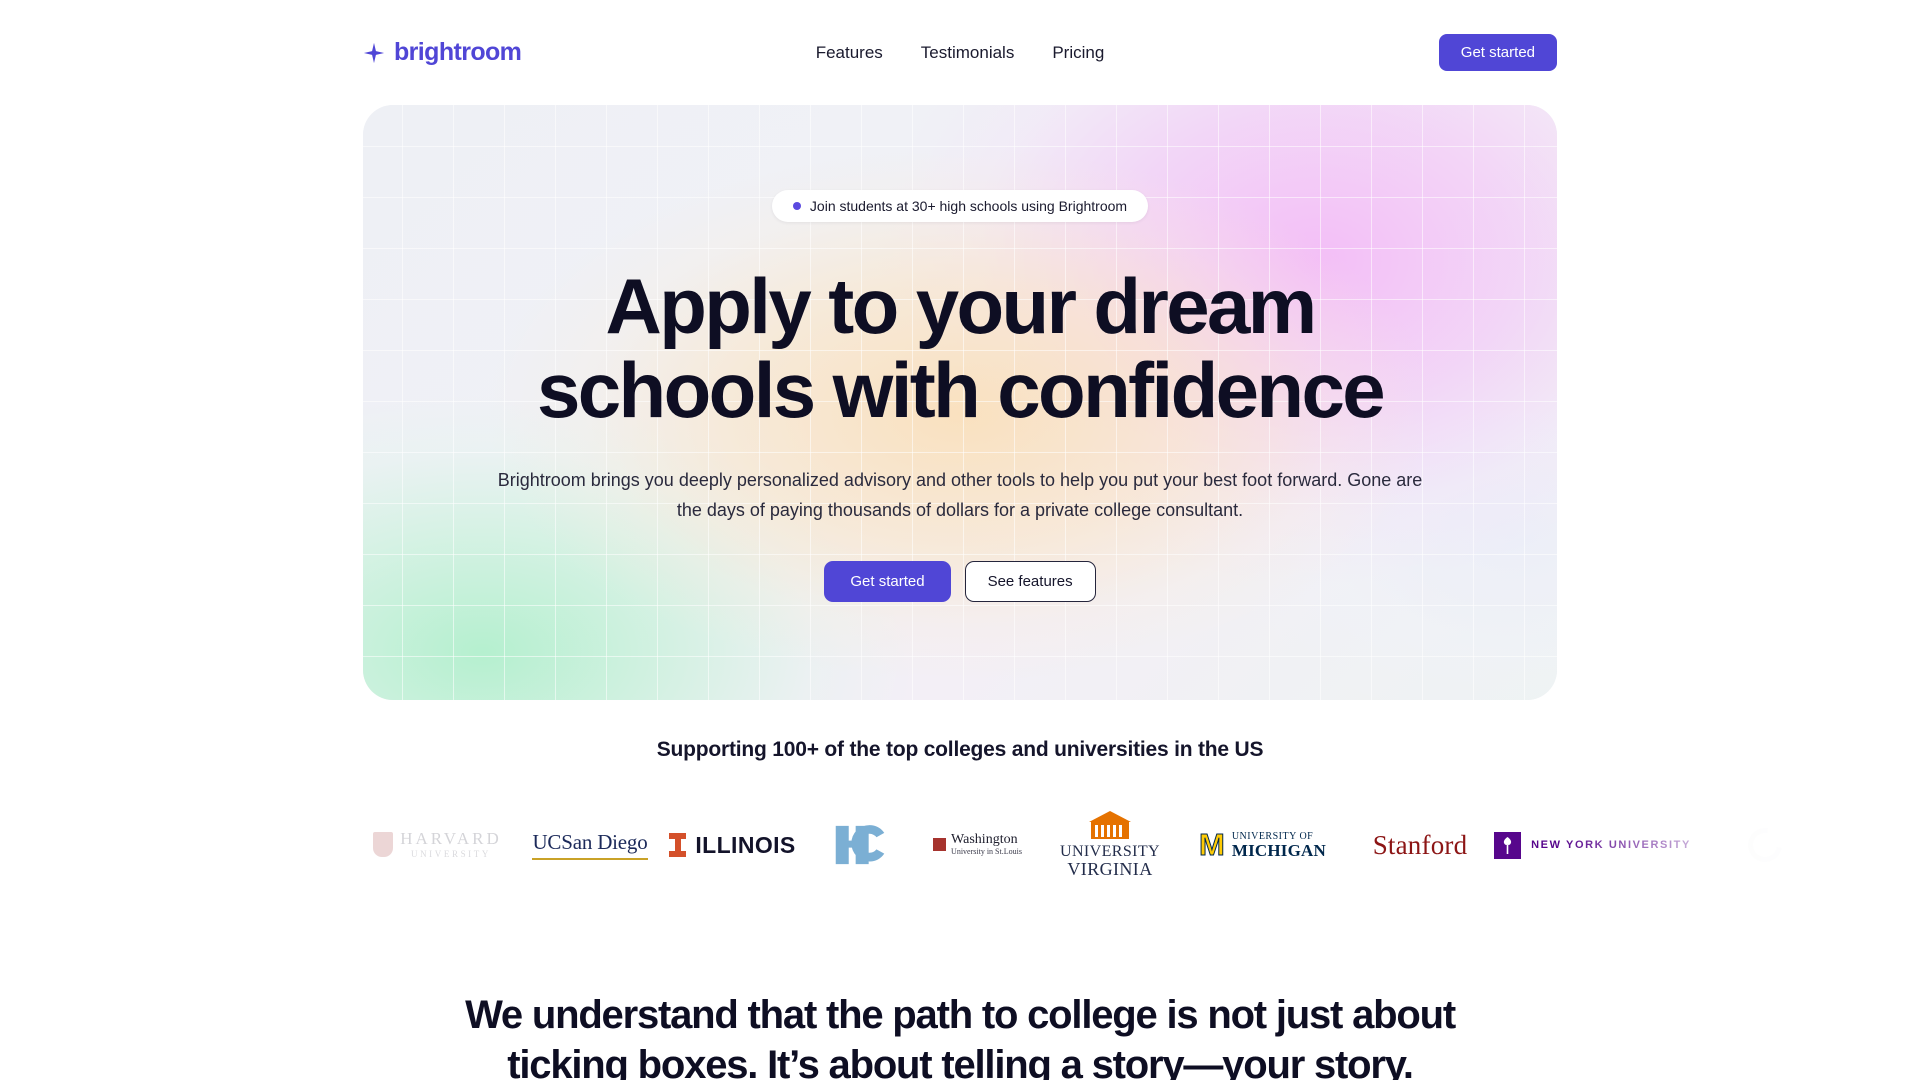  Describe the element at coordinates (1110, 824) in the screenshot. I see `uva-rotunda-icon` at that location.